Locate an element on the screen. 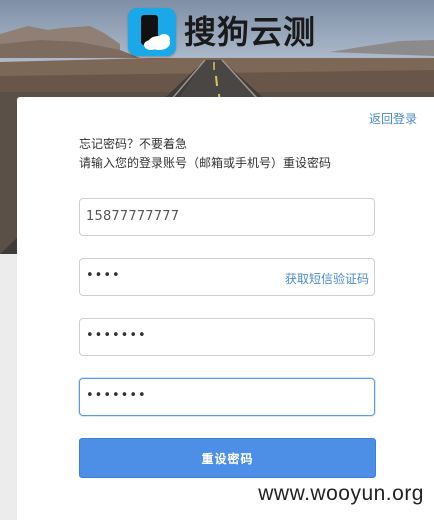  cloud-phone-icon is located at coordinates (152, 32).